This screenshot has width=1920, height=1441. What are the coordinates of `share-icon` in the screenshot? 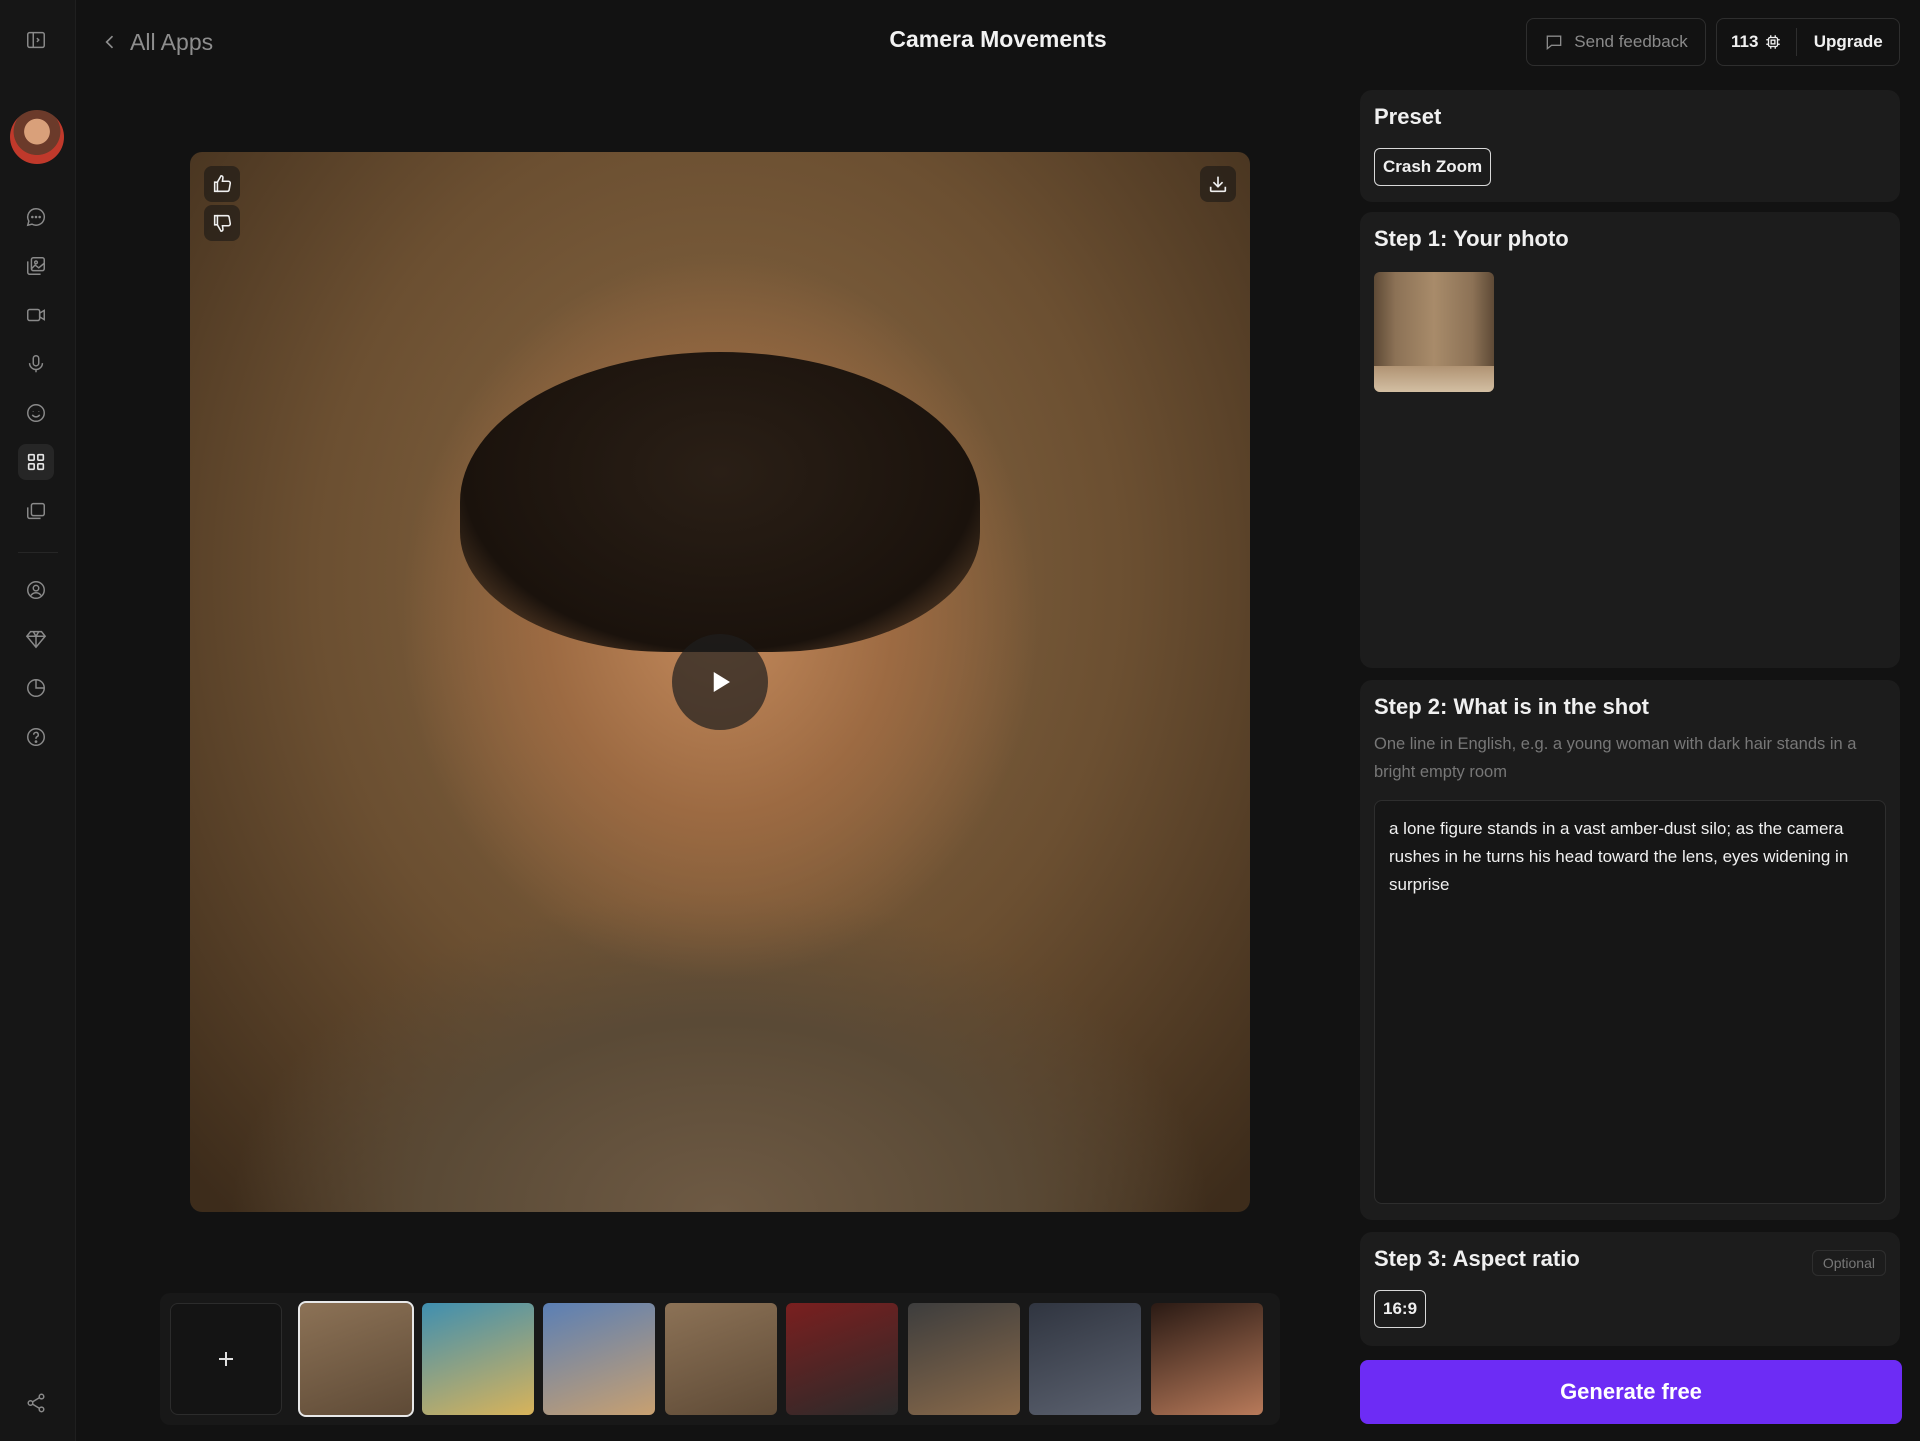 It's located at (36, 1403).